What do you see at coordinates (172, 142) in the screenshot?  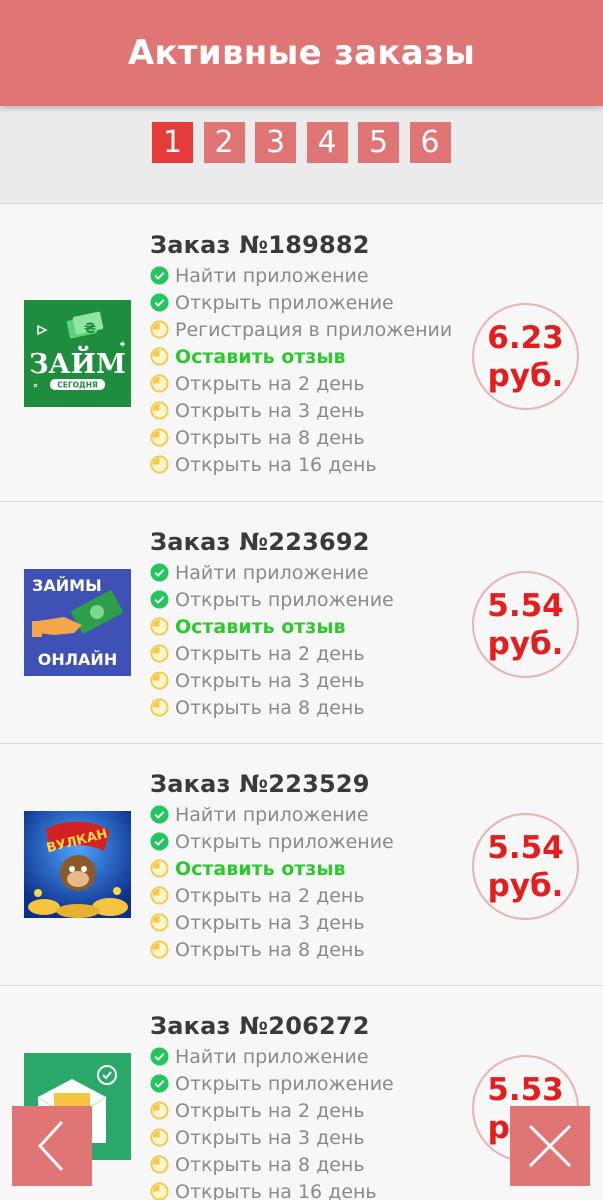 I see `page-button-1: 1` at bounding box center [172, 142].